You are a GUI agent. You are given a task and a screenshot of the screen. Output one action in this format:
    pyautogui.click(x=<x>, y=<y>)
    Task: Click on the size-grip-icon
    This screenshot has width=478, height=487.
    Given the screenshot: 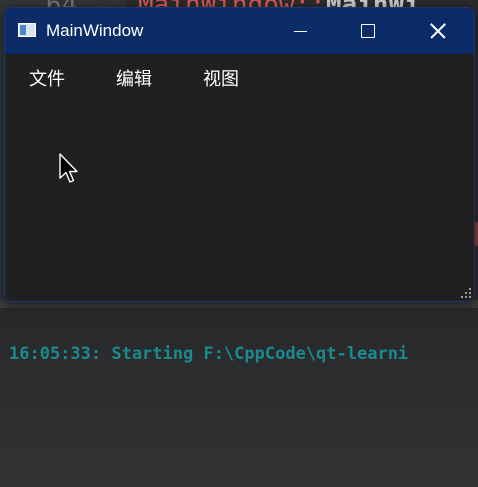 What is the action you would take?
    pyautogui.click(x=466, y=293)
    